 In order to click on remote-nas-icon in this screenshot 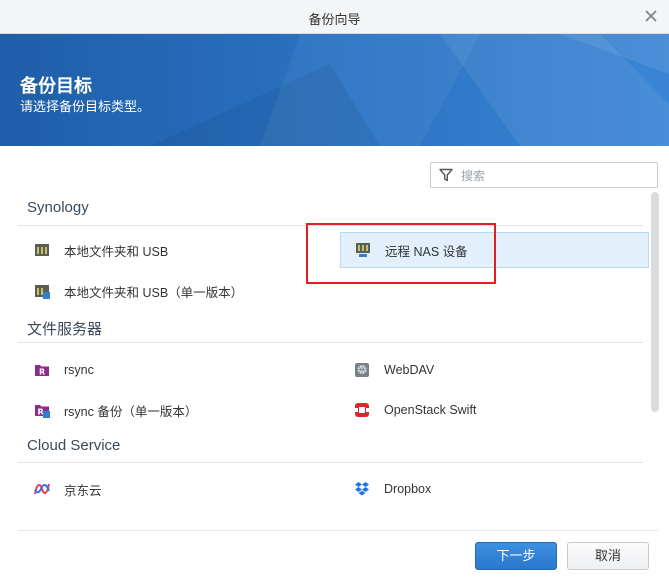, I will do `click(363, 250)`.